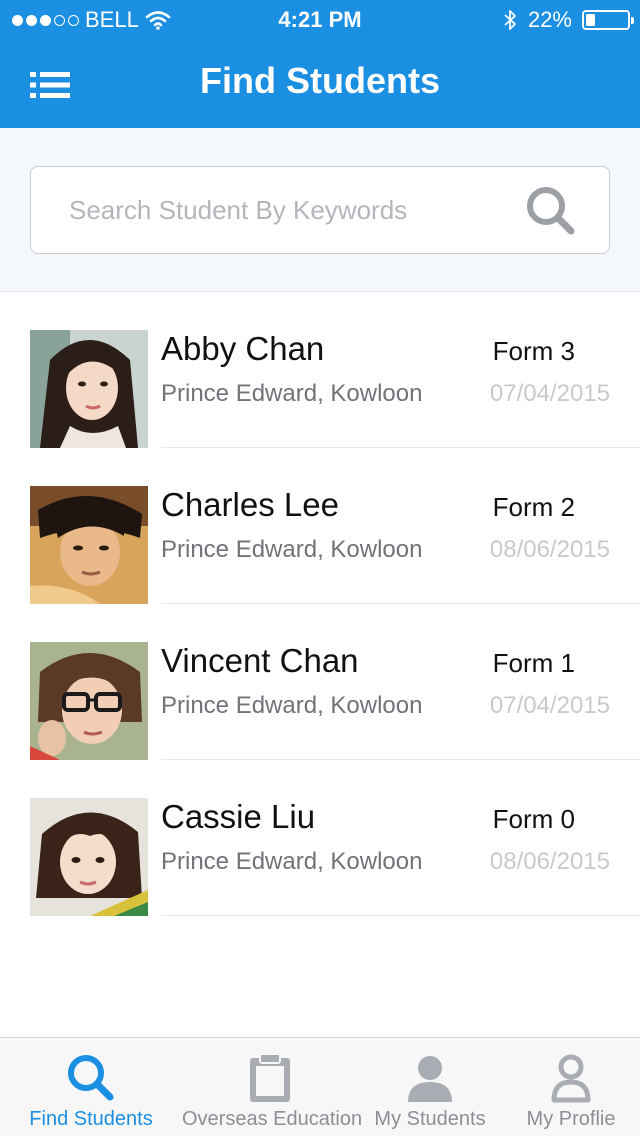 The image size is (640, 1136). Describe the element at coordinates (91, 1119) in the screenshot. I see `tab-label: Find Students` at that location.